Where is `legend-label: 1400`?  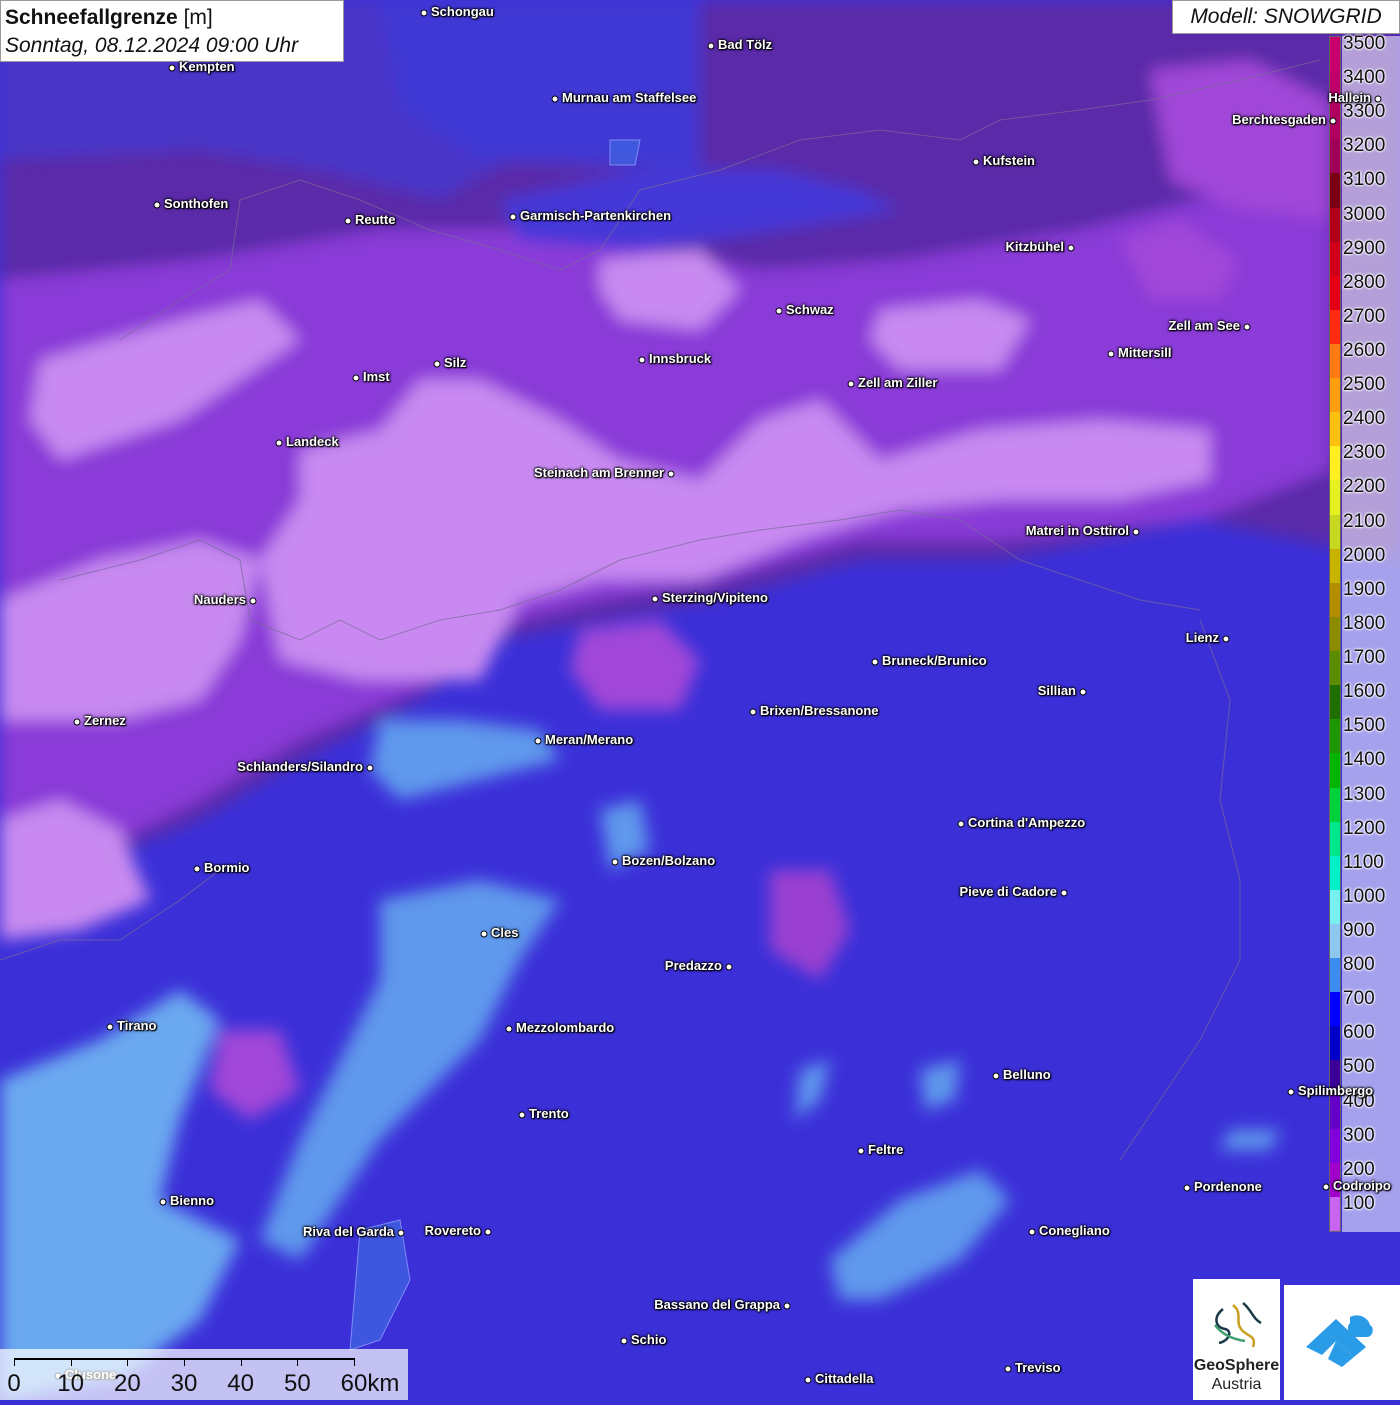
legend-label: 1400 is located at coordinates (1364, 760).